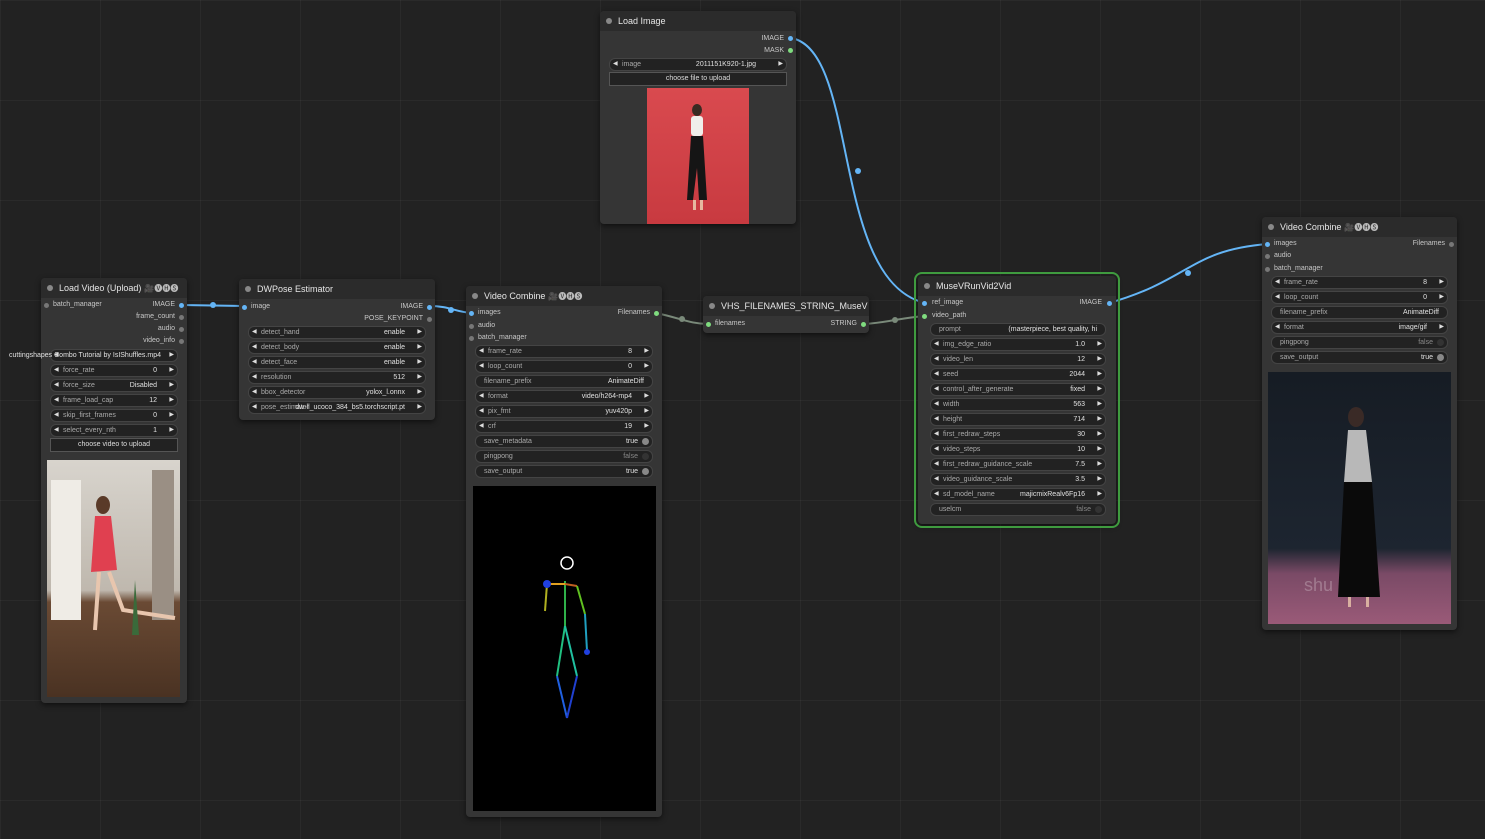  What do you see at coordinates (1359, 327) in the screenshot?
I see `format-widget: ◀ format image/gif ▶` at bounding box center [1359, 327].